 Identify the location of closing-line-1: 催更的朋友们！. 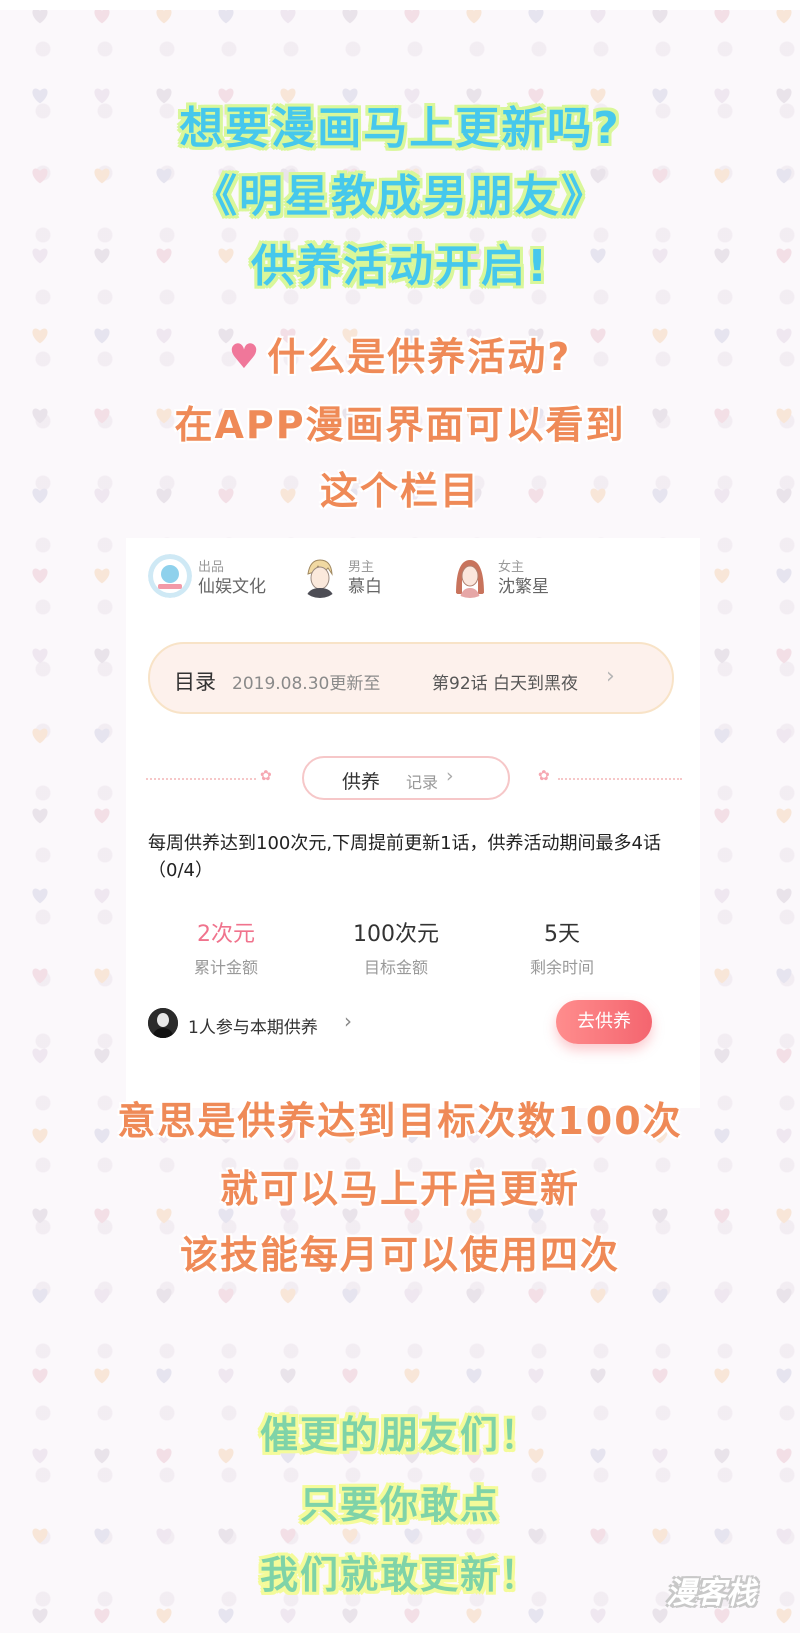
(399, 1435).